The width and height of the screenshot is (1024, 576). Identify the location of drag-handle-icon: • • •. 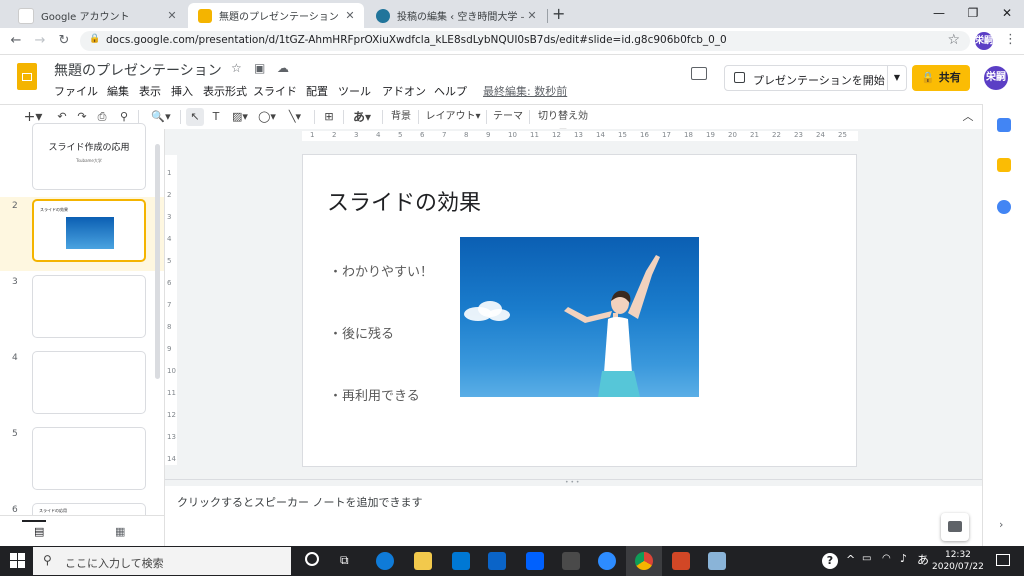
(572, 483).